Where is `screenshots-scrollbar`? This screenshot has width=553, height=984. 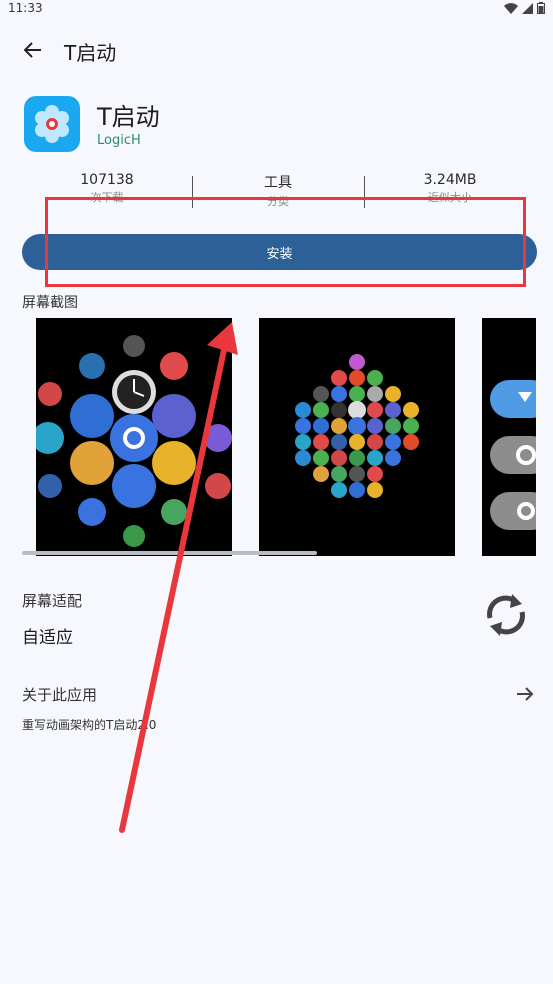
screenshots-scrollbar is located at coordinates (169, 553).